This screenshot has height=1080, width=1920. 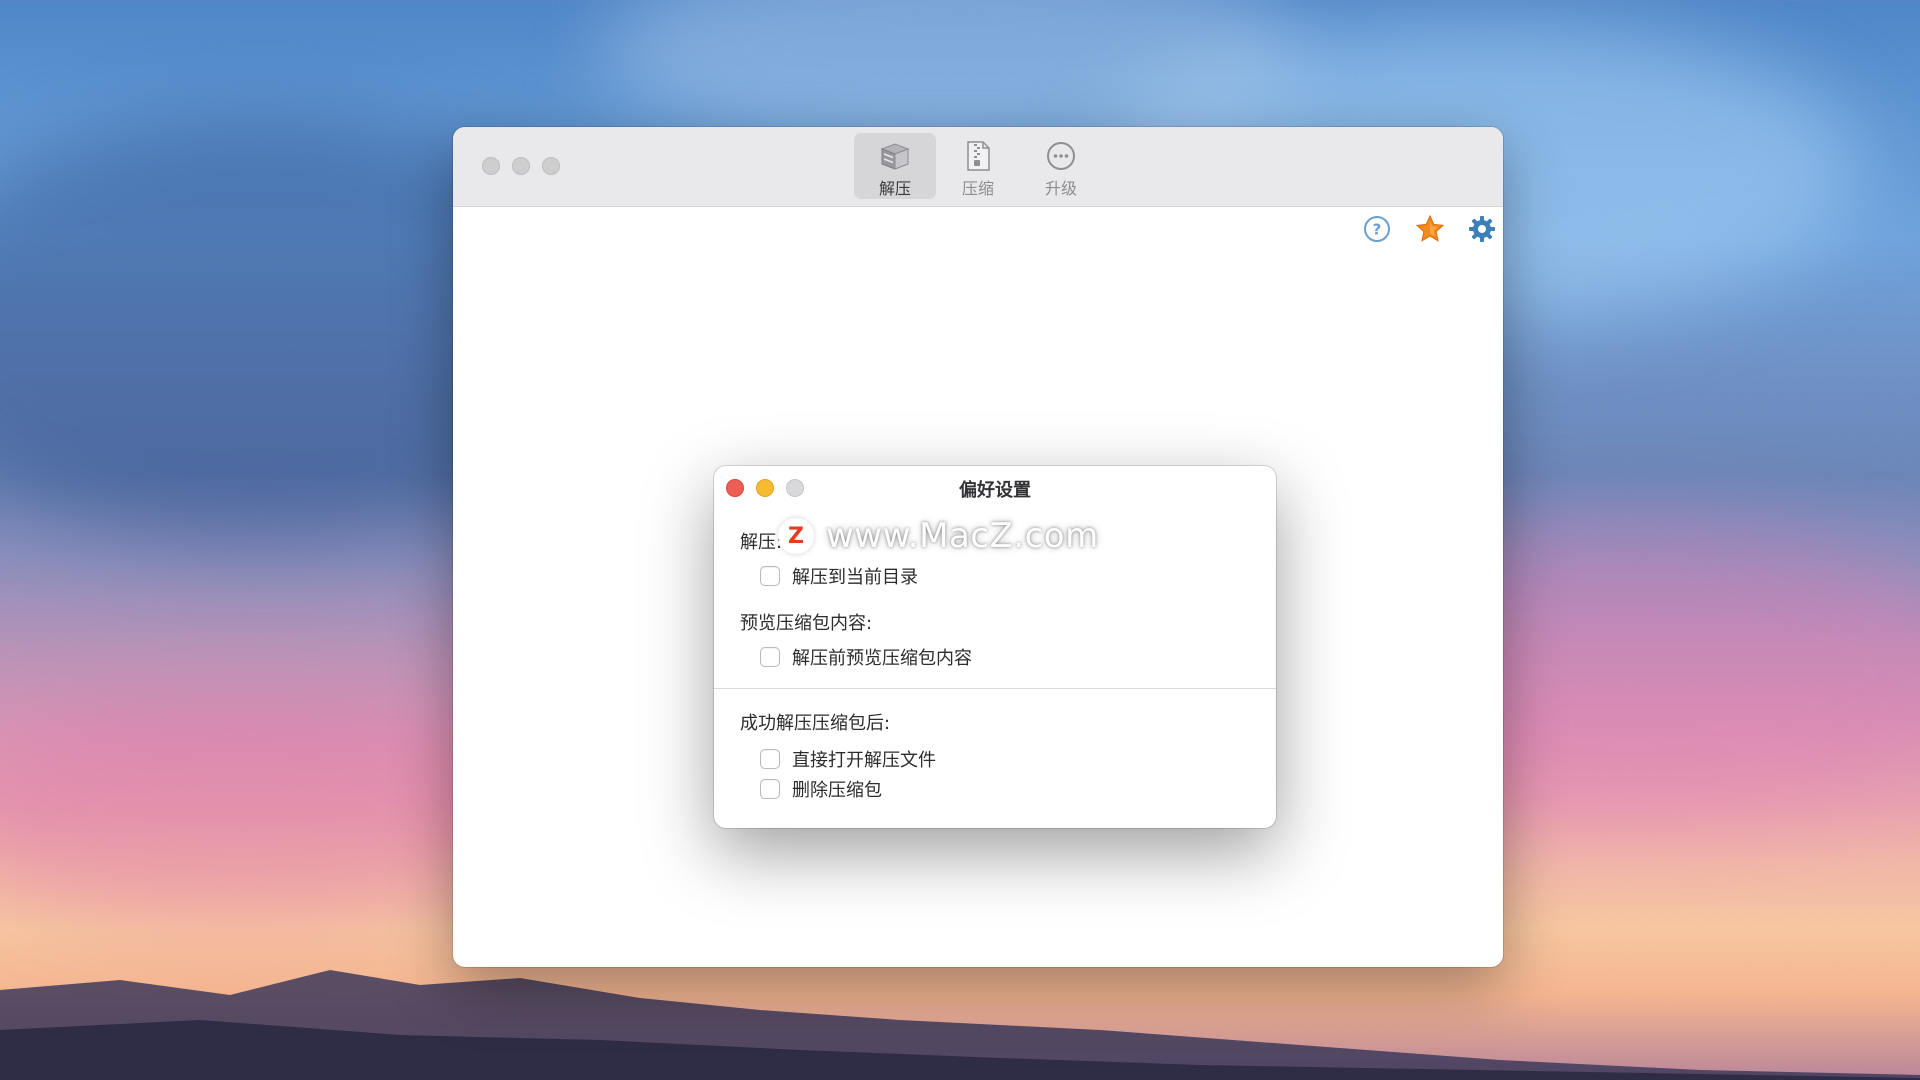 What do you see at coordinates (796, 536) in the screenshot?
I see `watermark-logo: Z` at bounding box center [796, 536].